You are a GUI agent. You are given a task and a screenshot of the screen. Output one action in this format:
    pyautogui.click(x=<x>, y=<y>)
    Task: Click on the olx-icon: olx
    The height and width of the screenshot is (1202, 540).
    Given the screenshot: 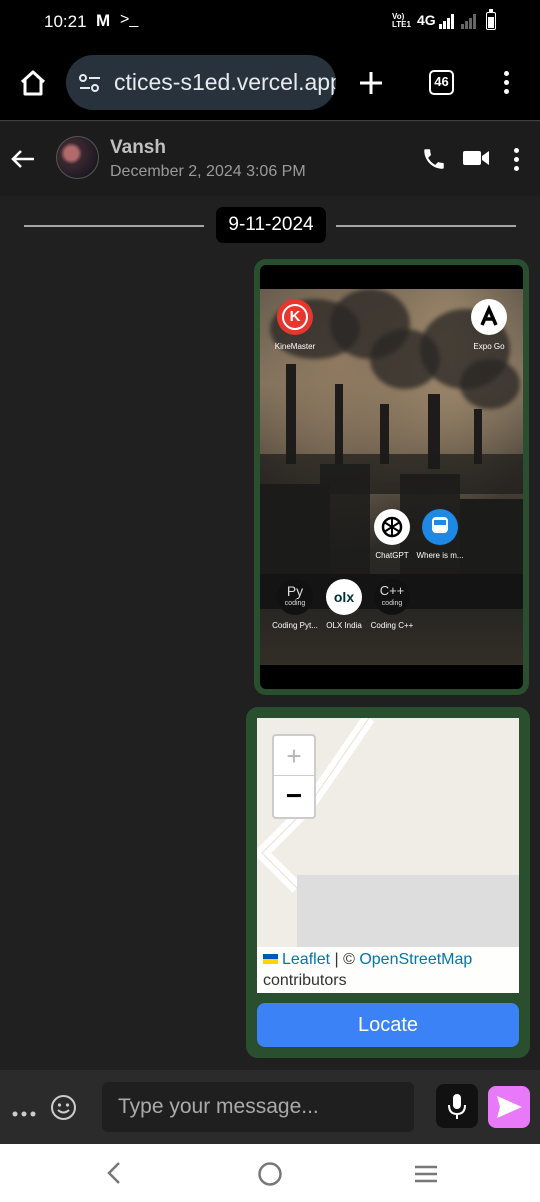 What is the action you would take?
    pyautogui.click(x=344, y=597)
    